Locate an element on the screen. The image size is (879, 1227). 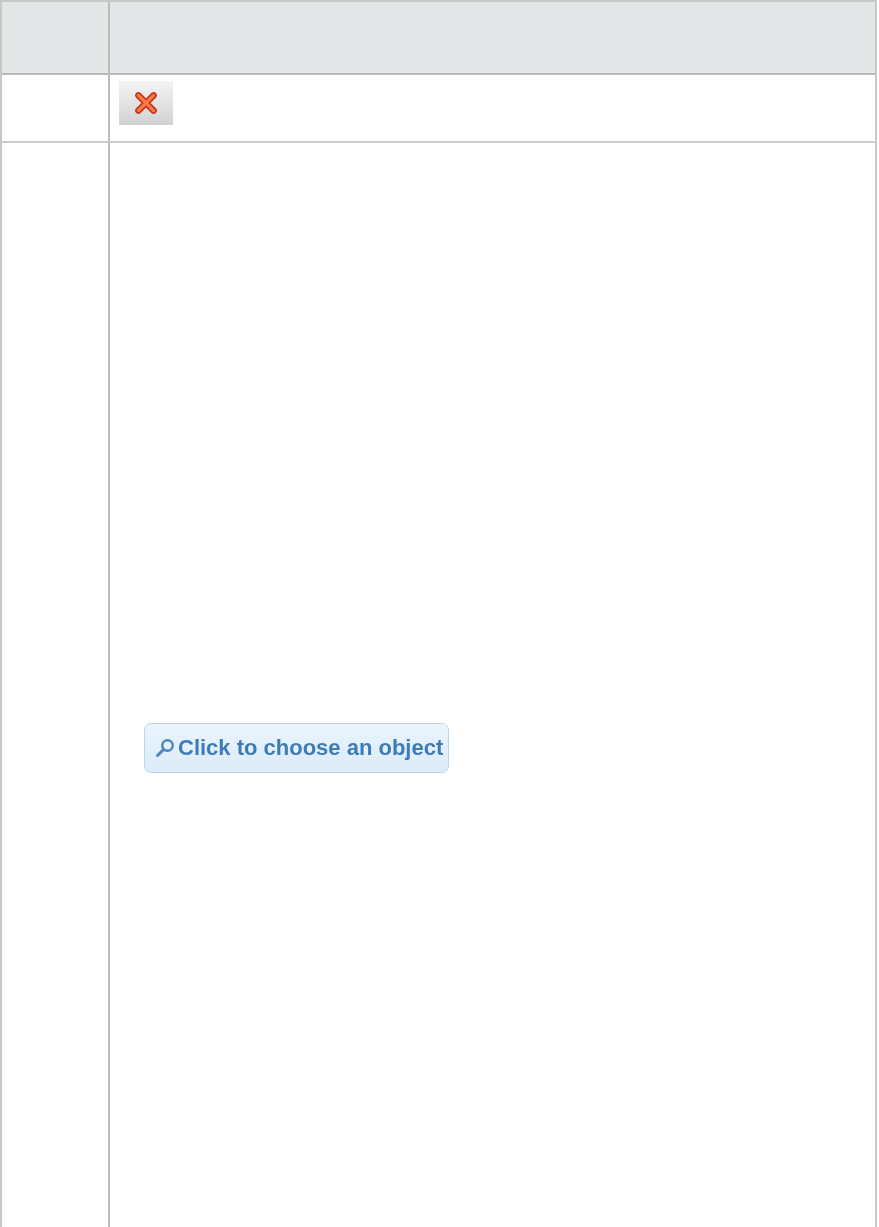
close-icon is located at coordinates (146, 103).